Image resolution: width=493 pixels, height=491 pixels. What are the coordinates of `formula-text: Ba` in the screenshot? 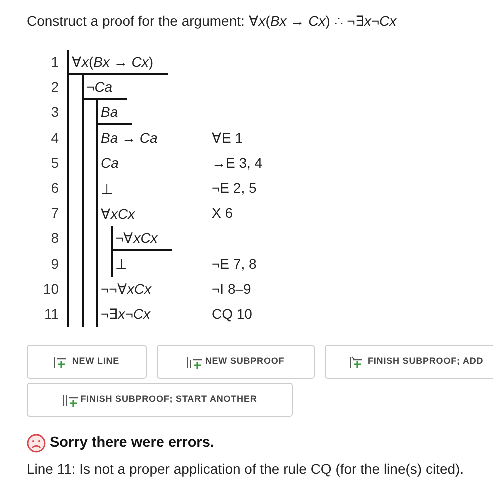 It's located at (115, 112).